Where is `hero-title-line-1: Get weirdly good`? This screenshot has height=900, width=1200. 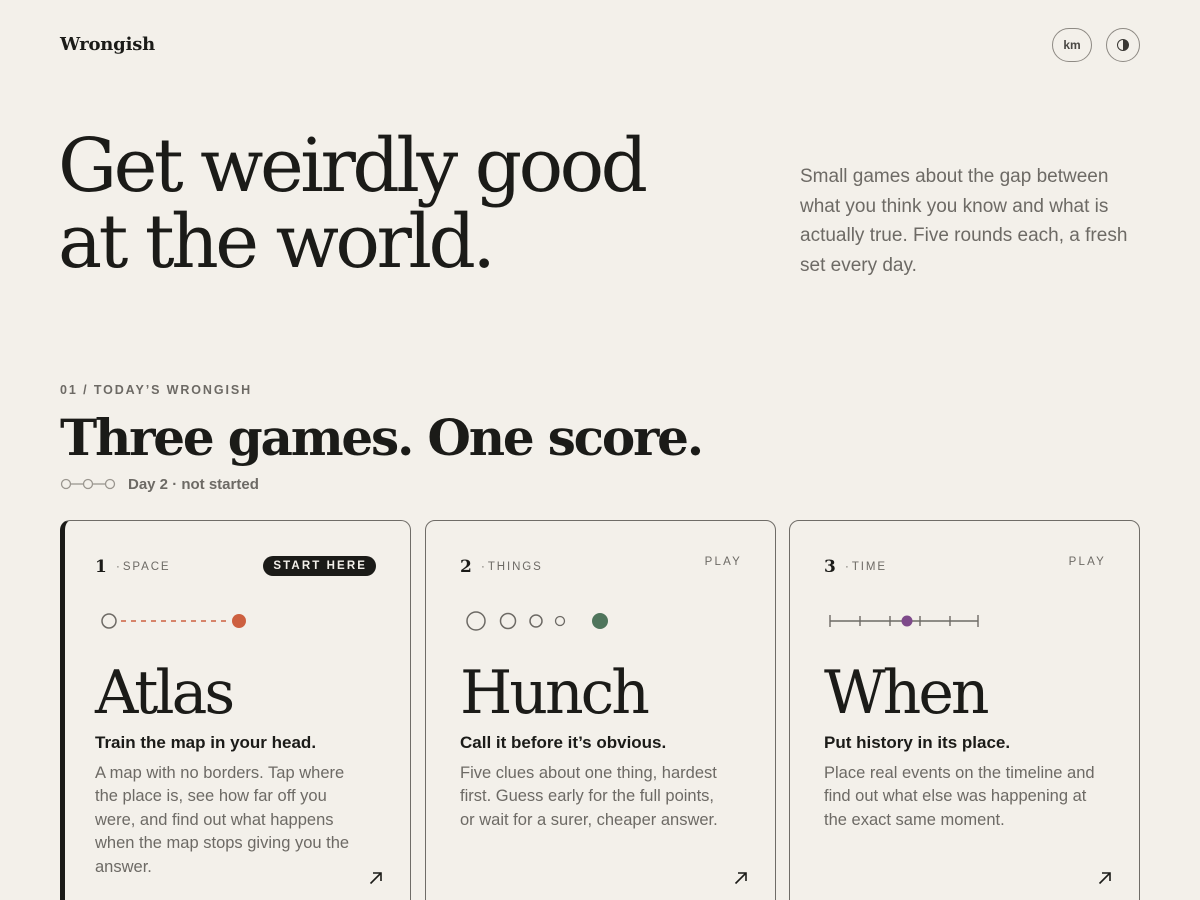
hero-title-line-1: Get weirdly good is located at coordinates (353, 166).